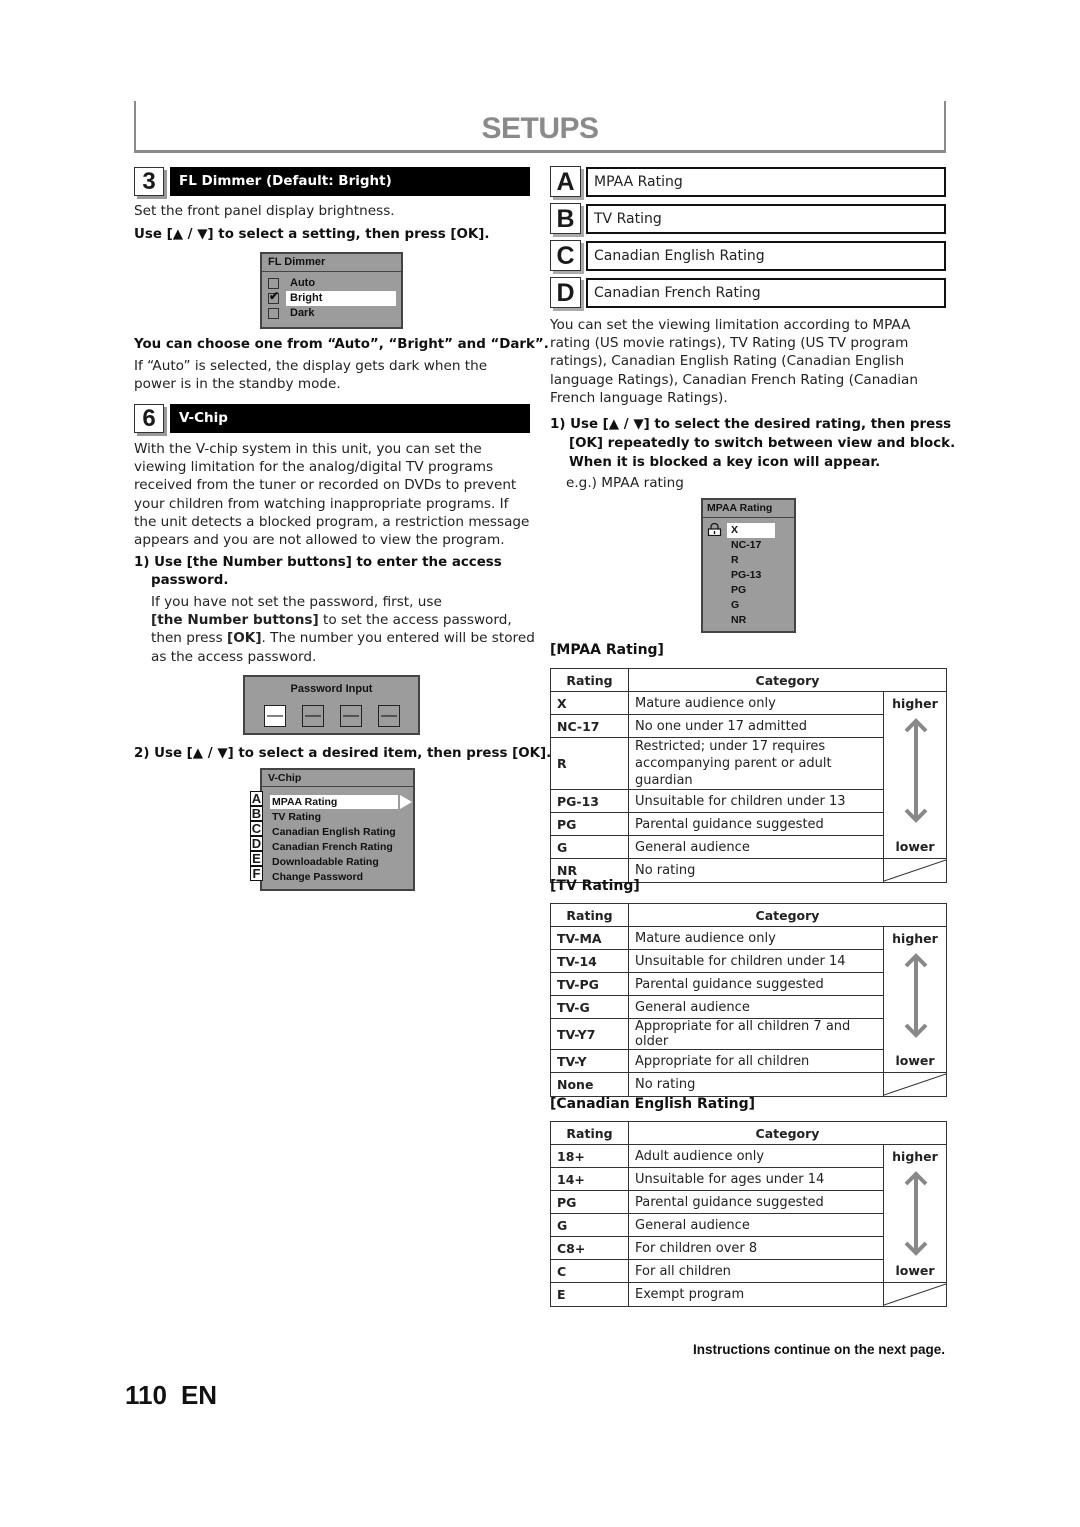  I want to click on rating-cell: TV-Y, so click(589, 1061).